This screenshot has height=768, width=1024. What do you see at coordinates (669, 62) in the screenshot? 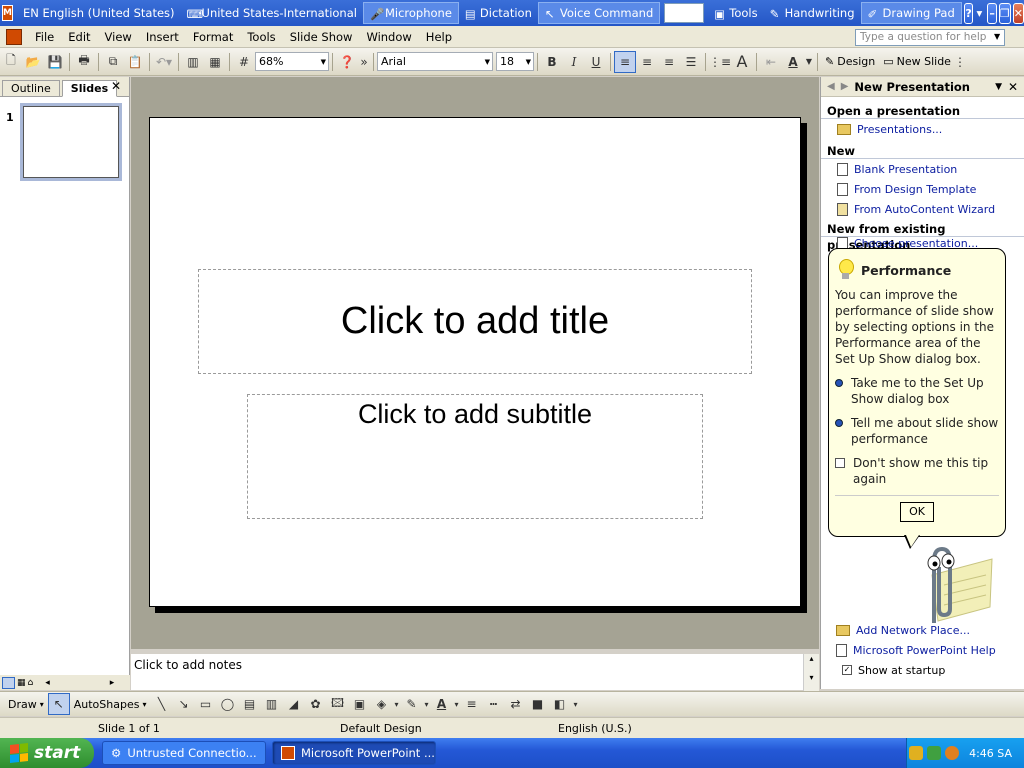
I see `align-right-icon: ≡` at bounding box center [669, 62].